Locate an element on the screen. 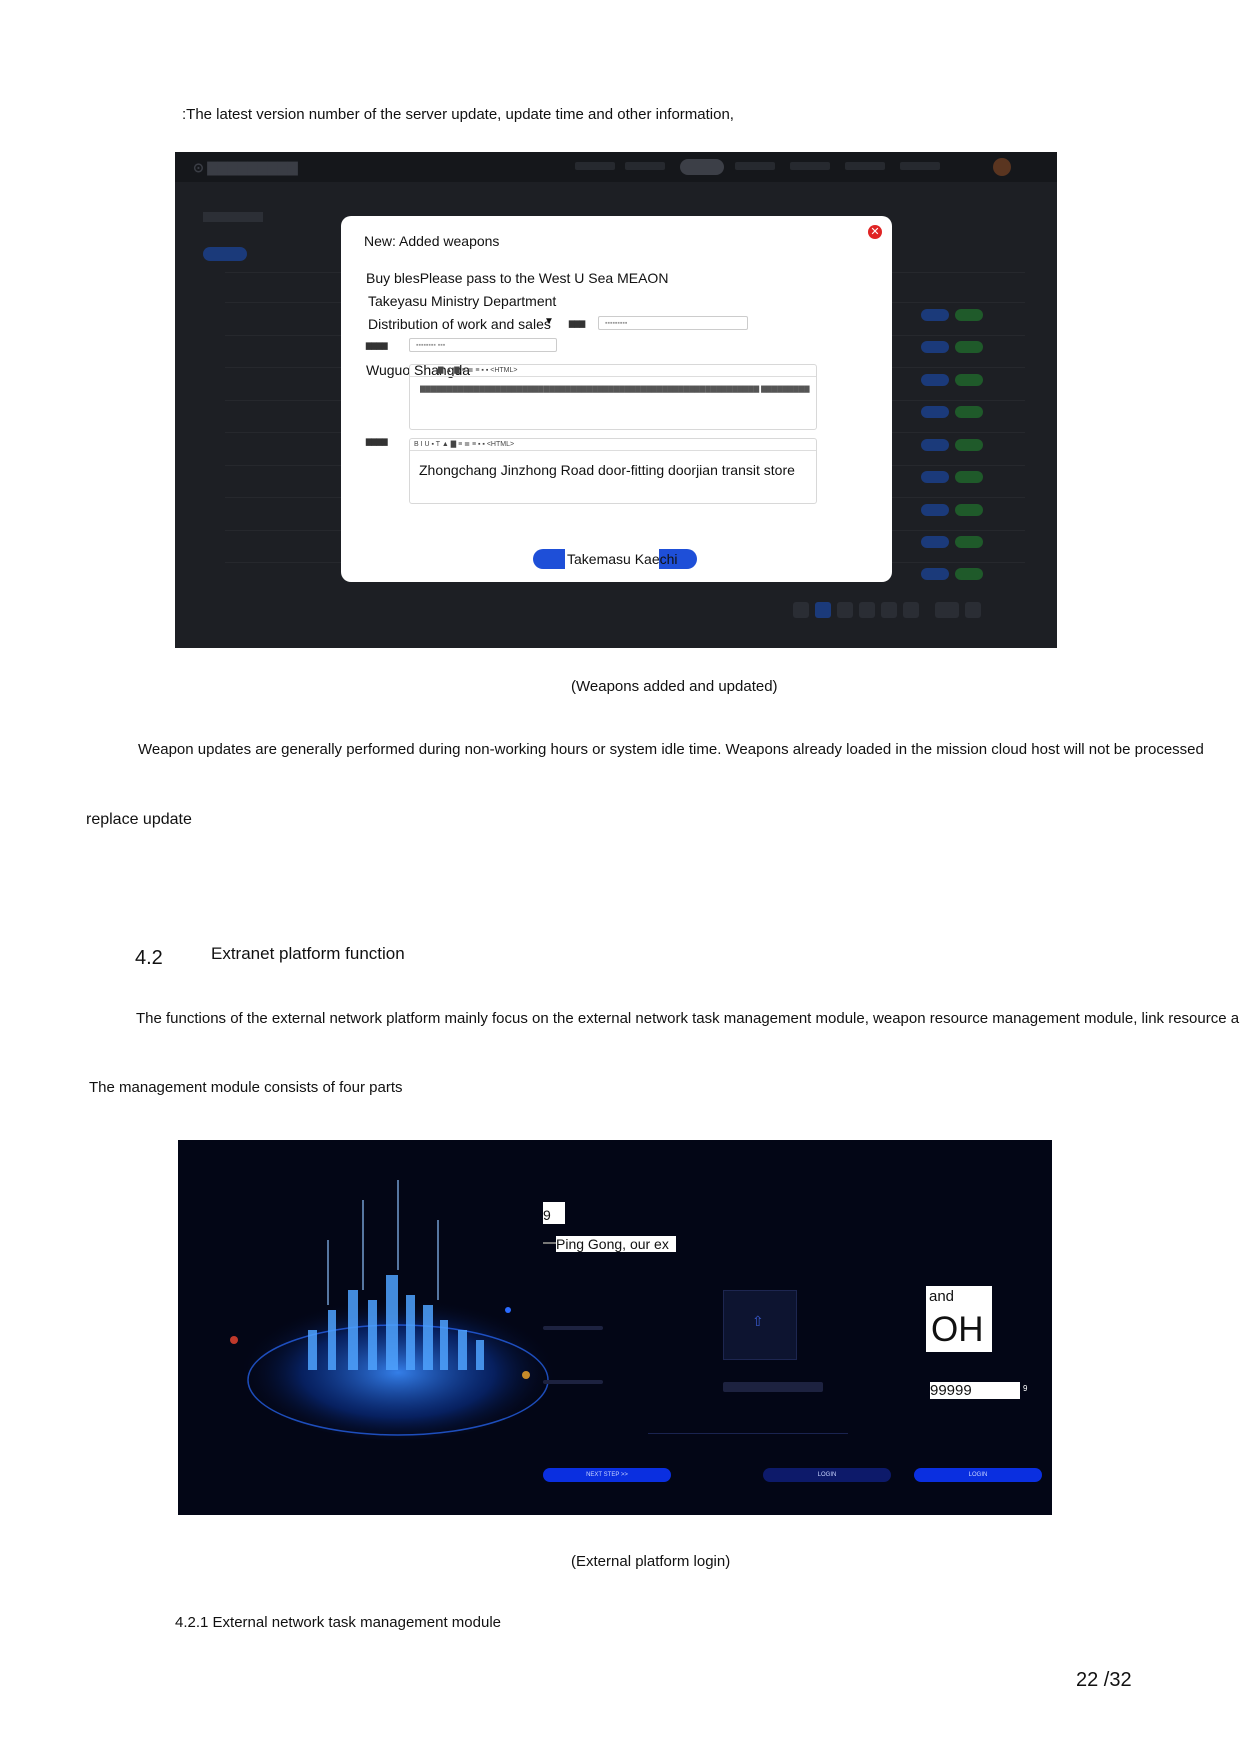 This screenshot has width=1240, height=1754. section-title: Extranet platform function is located at coordinates (308, 953).